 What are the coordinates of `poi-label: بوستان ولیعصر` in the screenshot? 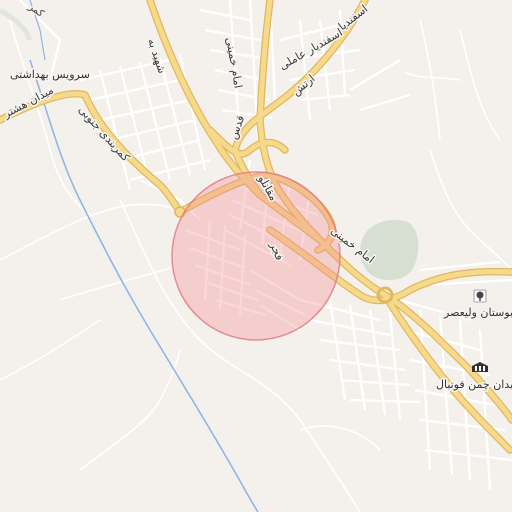 It's located at (477, 312).